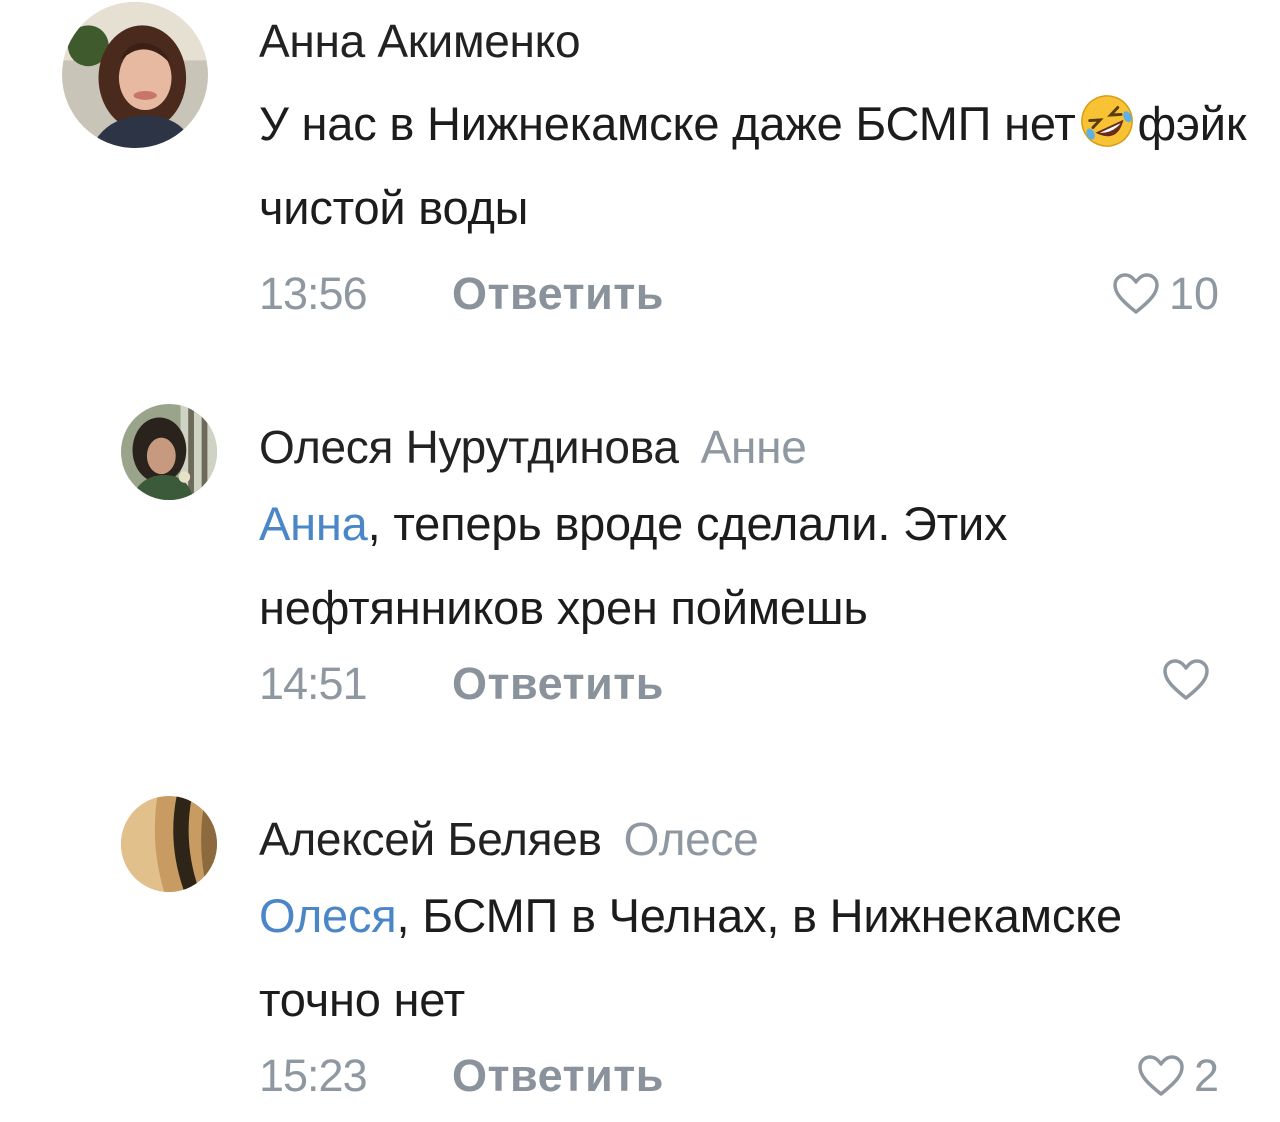 The height and width of the screenshot is (1122, 1280). I want to click on like-button: 10, so click(1165, 294).